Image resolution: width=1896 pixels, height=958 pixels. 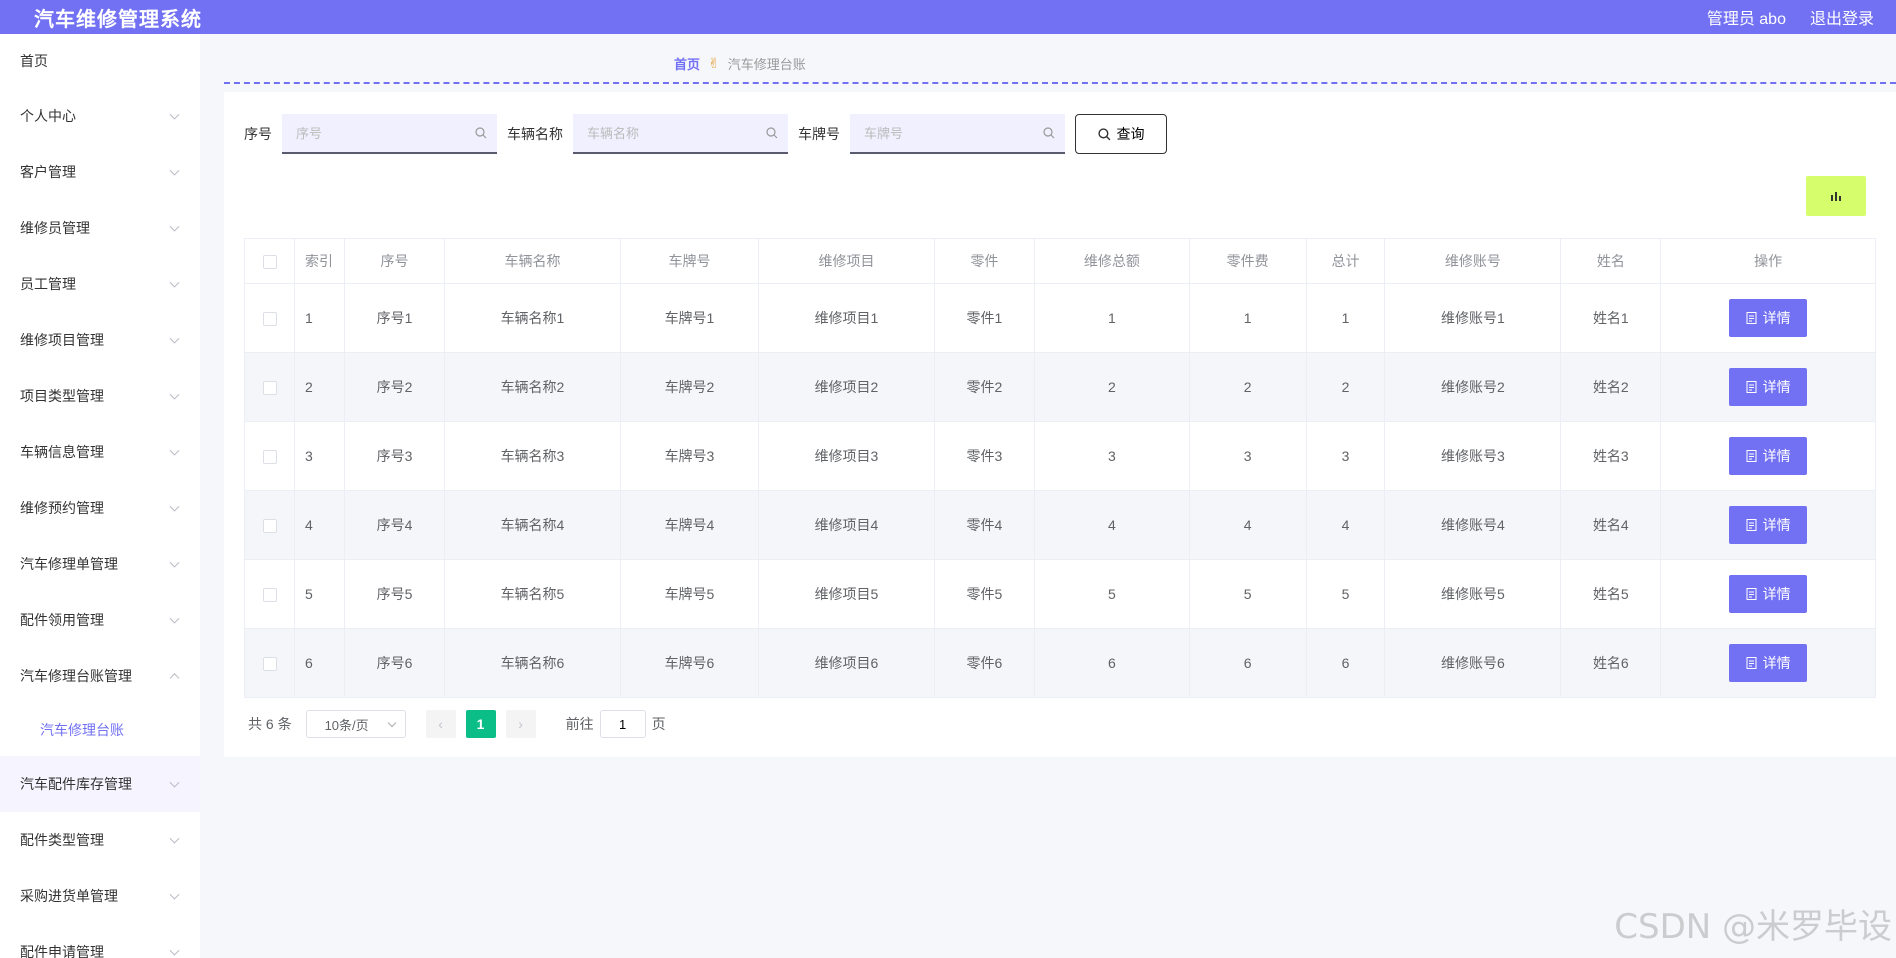 I want to click on sidebar-item: 汽车修理台账管理, so click(x=100, y=676).